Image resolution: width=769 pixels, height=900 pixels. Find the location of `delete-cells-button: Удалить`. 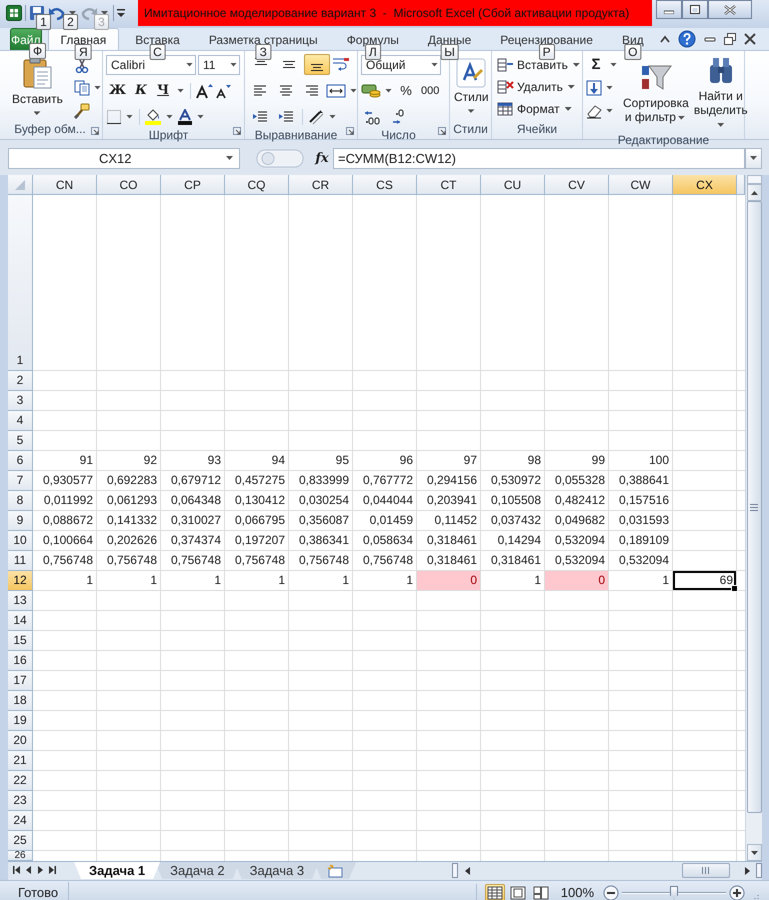

delete-cells-button: Удалить is located at coordinates (539, 87).